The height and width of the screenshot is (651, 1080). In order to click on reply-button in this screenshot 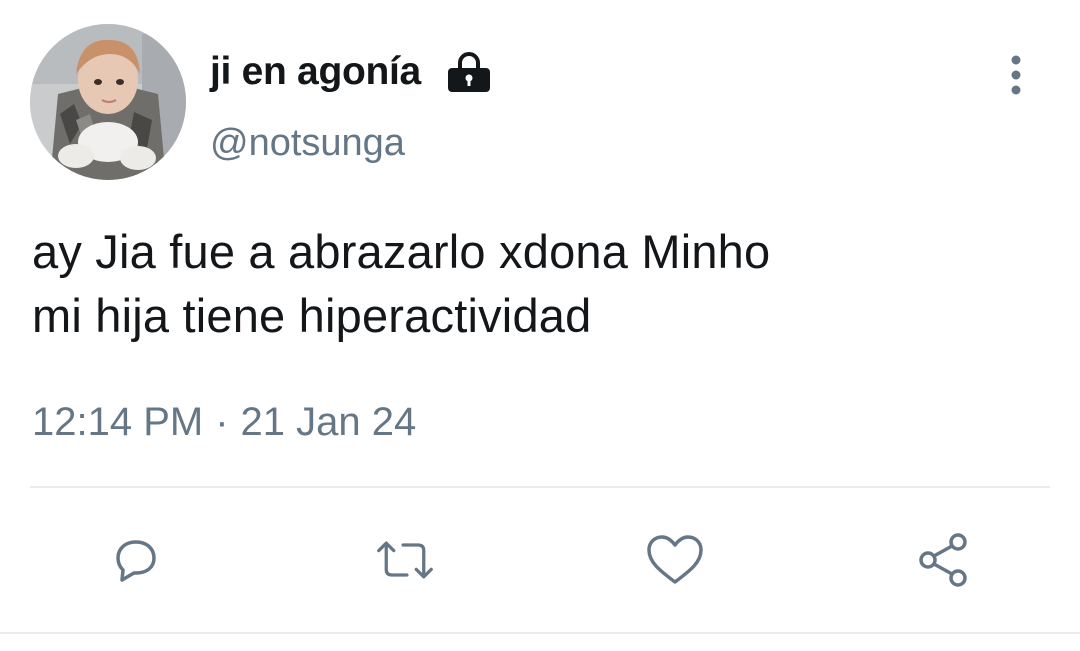, I will do `click(136, 560)`.